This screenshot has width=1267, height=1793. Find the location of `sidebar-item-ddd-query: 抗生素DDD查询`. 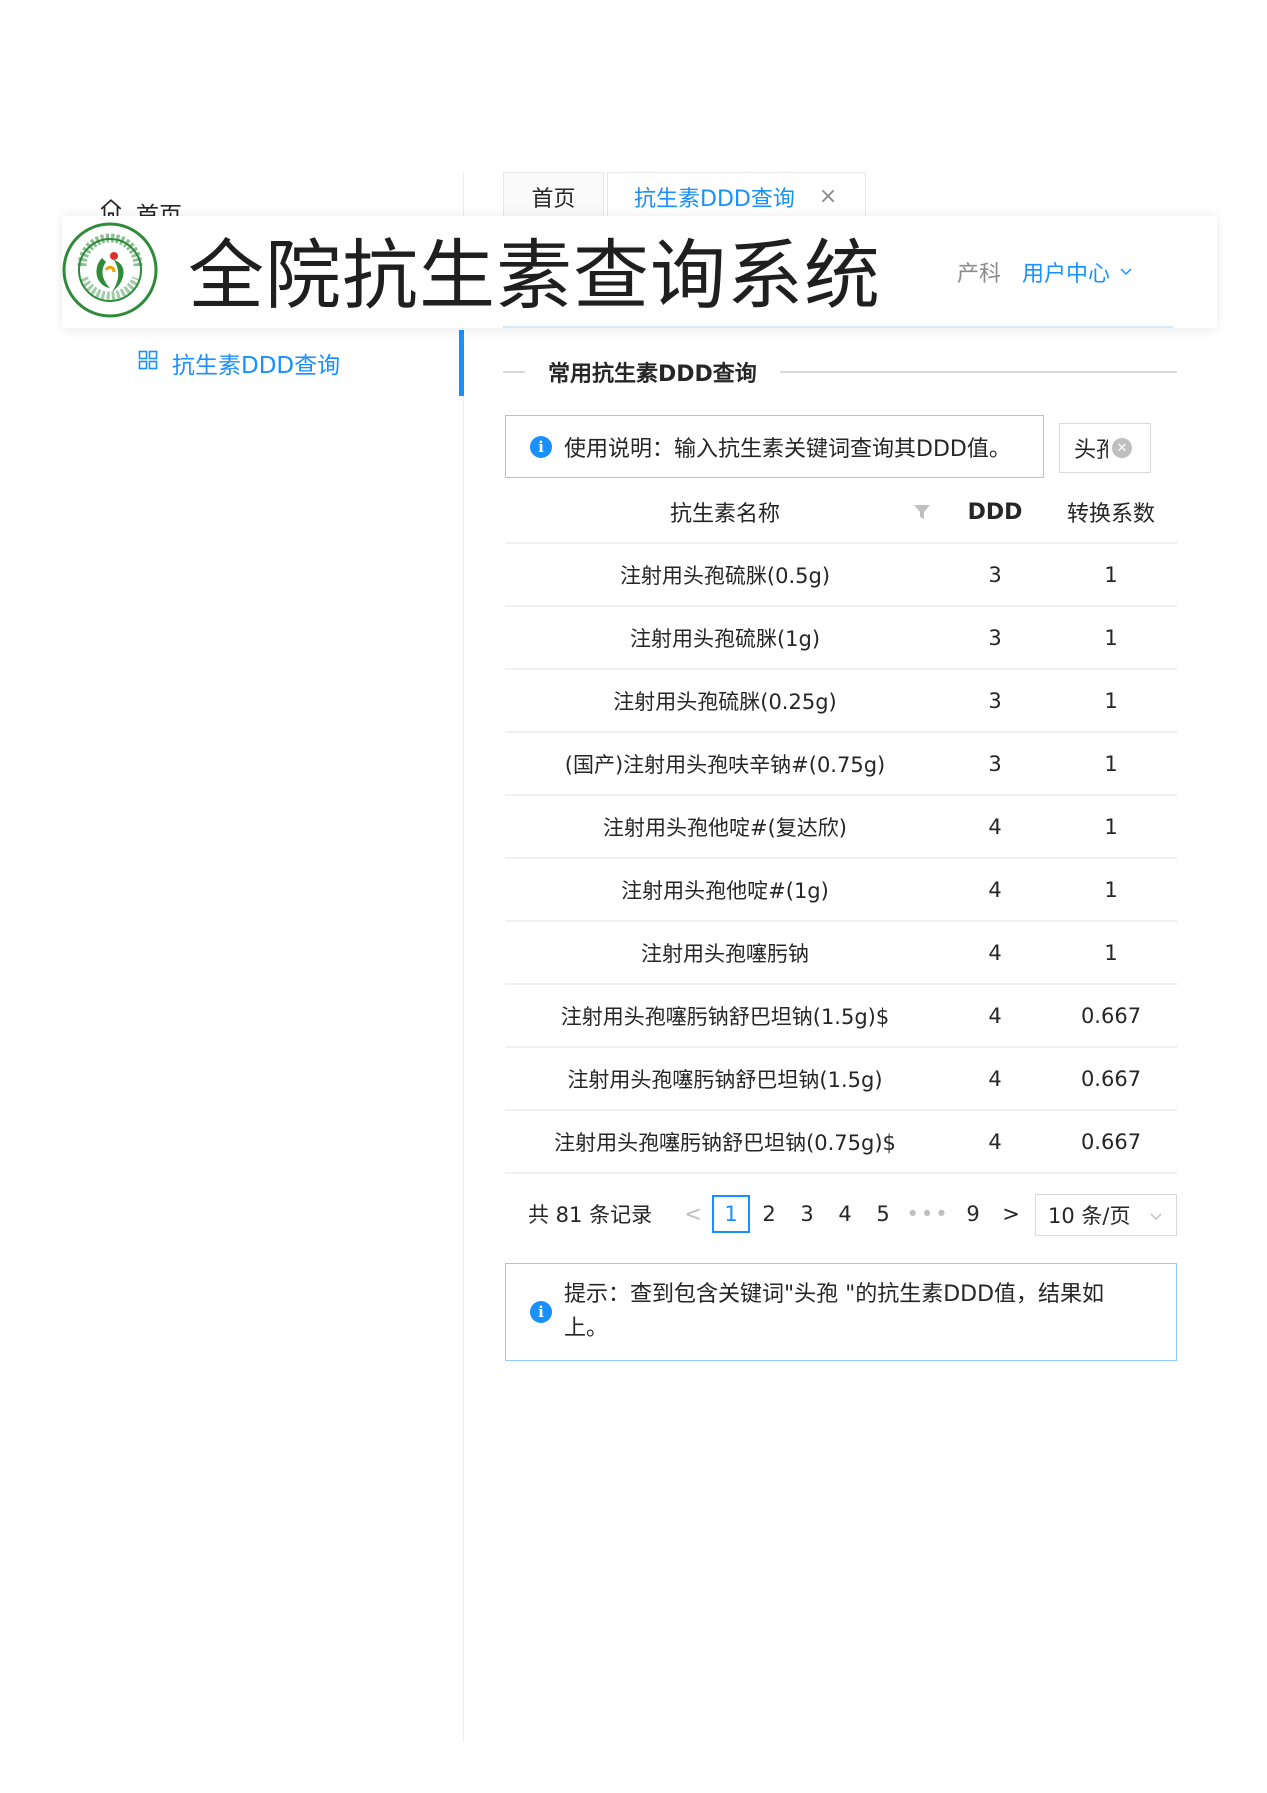

sidebar-item-ddd-query: 抗生素DDD查询 is located at coordinates (239, 363).